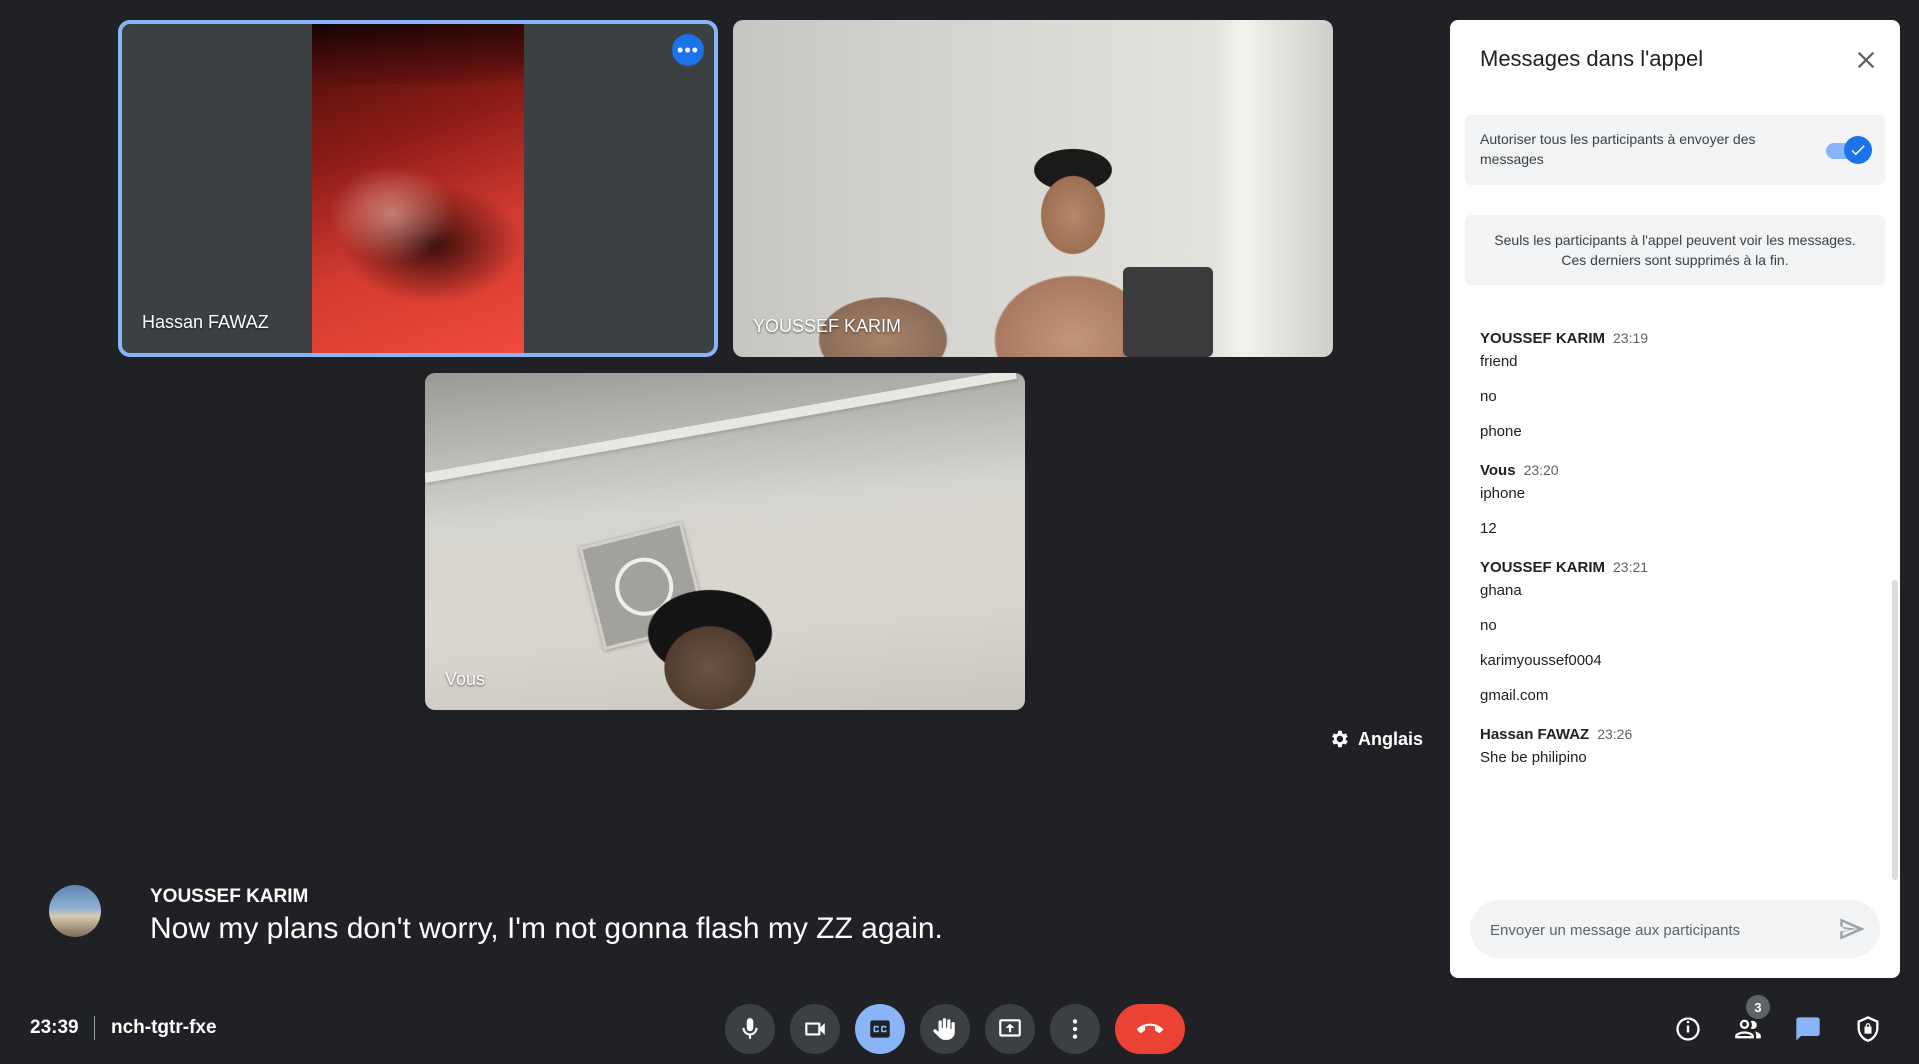 This screenshot has width=1919, height=1064. What do you see at coordinates (827, 326) in the screenshot?
I see `participant-name: YOUSSEF KARIM` at bounding box center [827, 326].